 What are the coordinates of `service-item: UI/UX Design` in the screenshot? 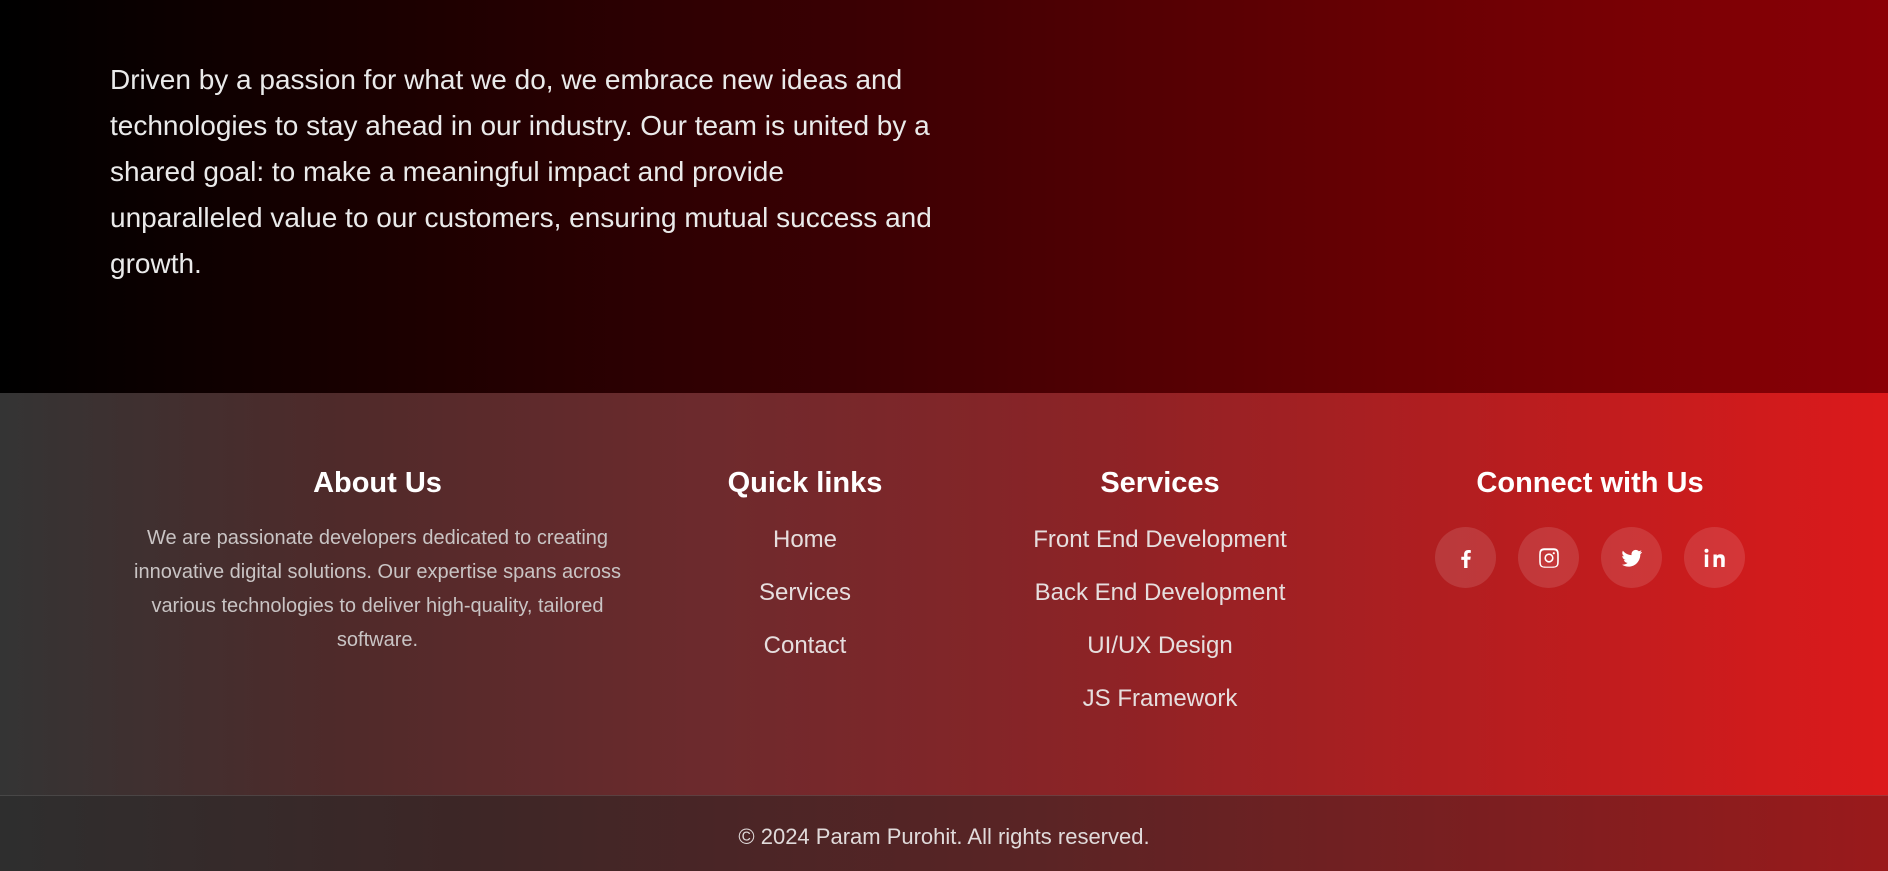 It's located at (1160, 657).